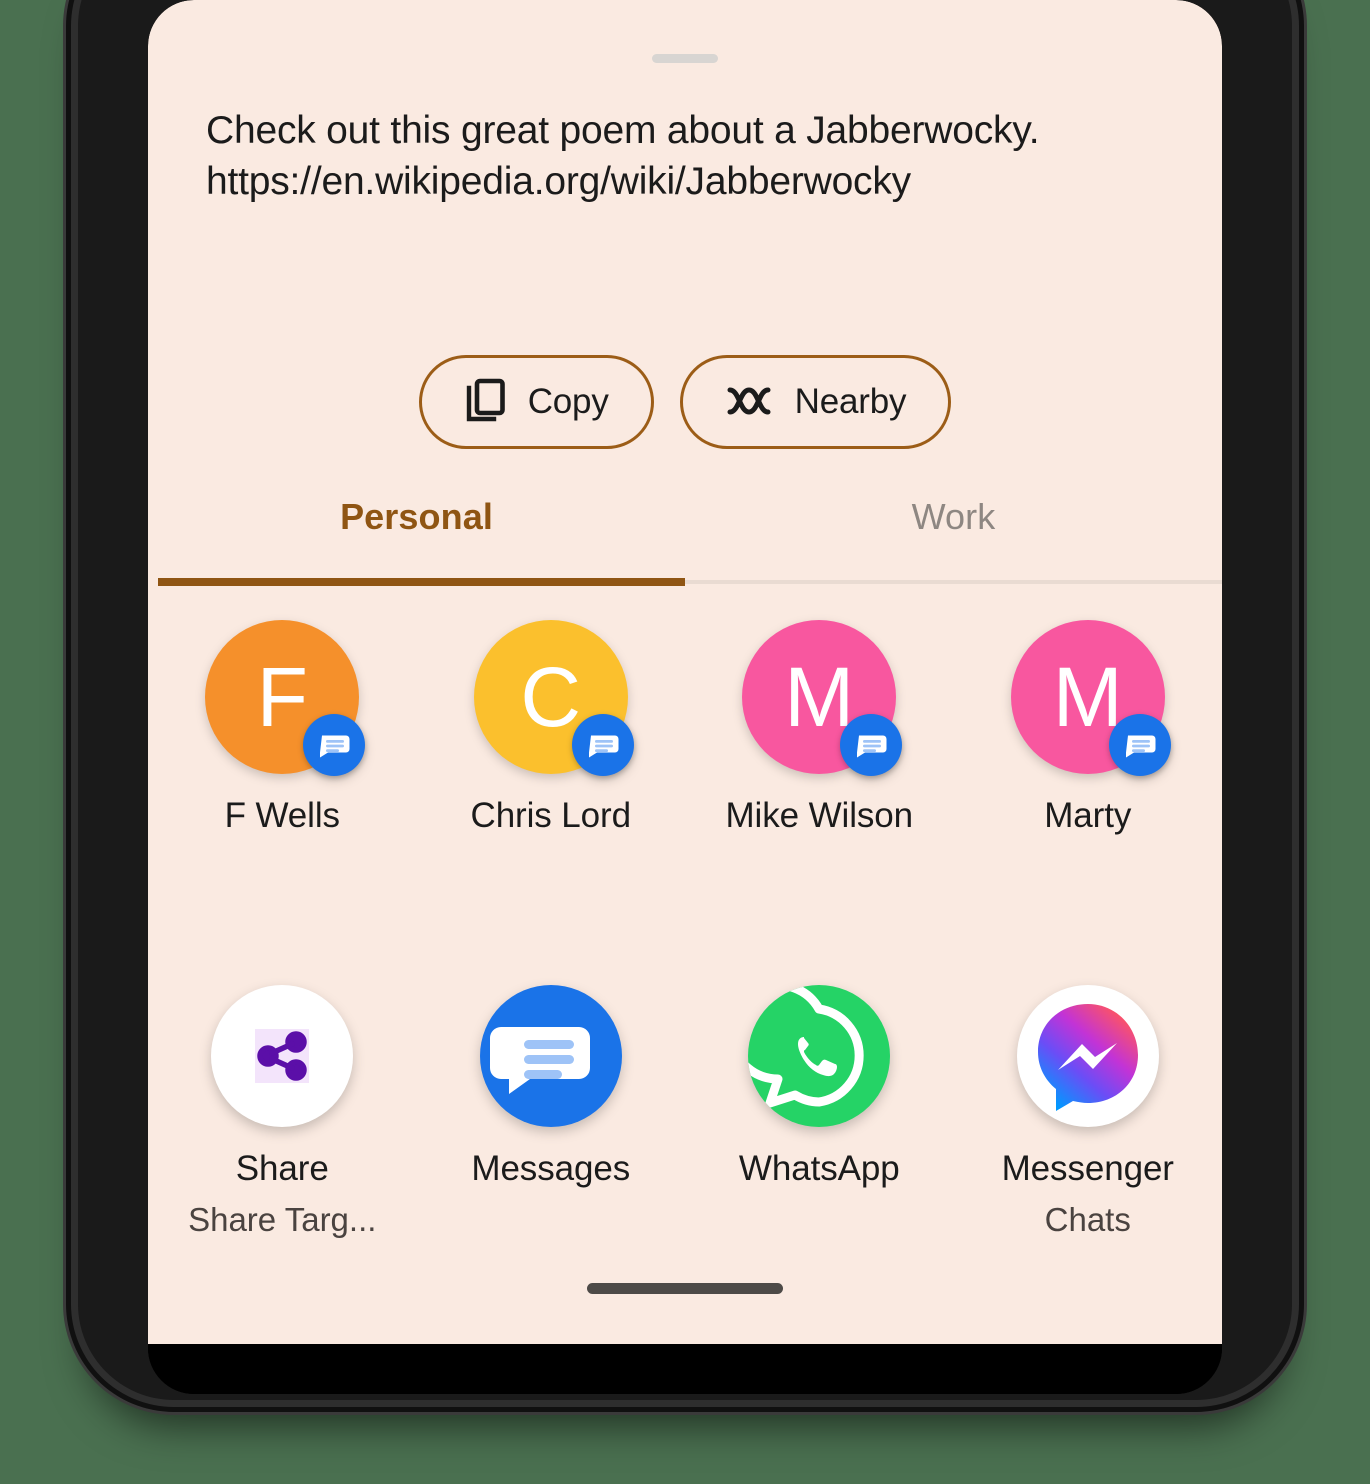 The height and width of the screenshot is (1484, 1370). What do you see at coordinates (685, 1288) in the screenshot?
I see `home-gesture-pill` at bounding box center [685, 1288].